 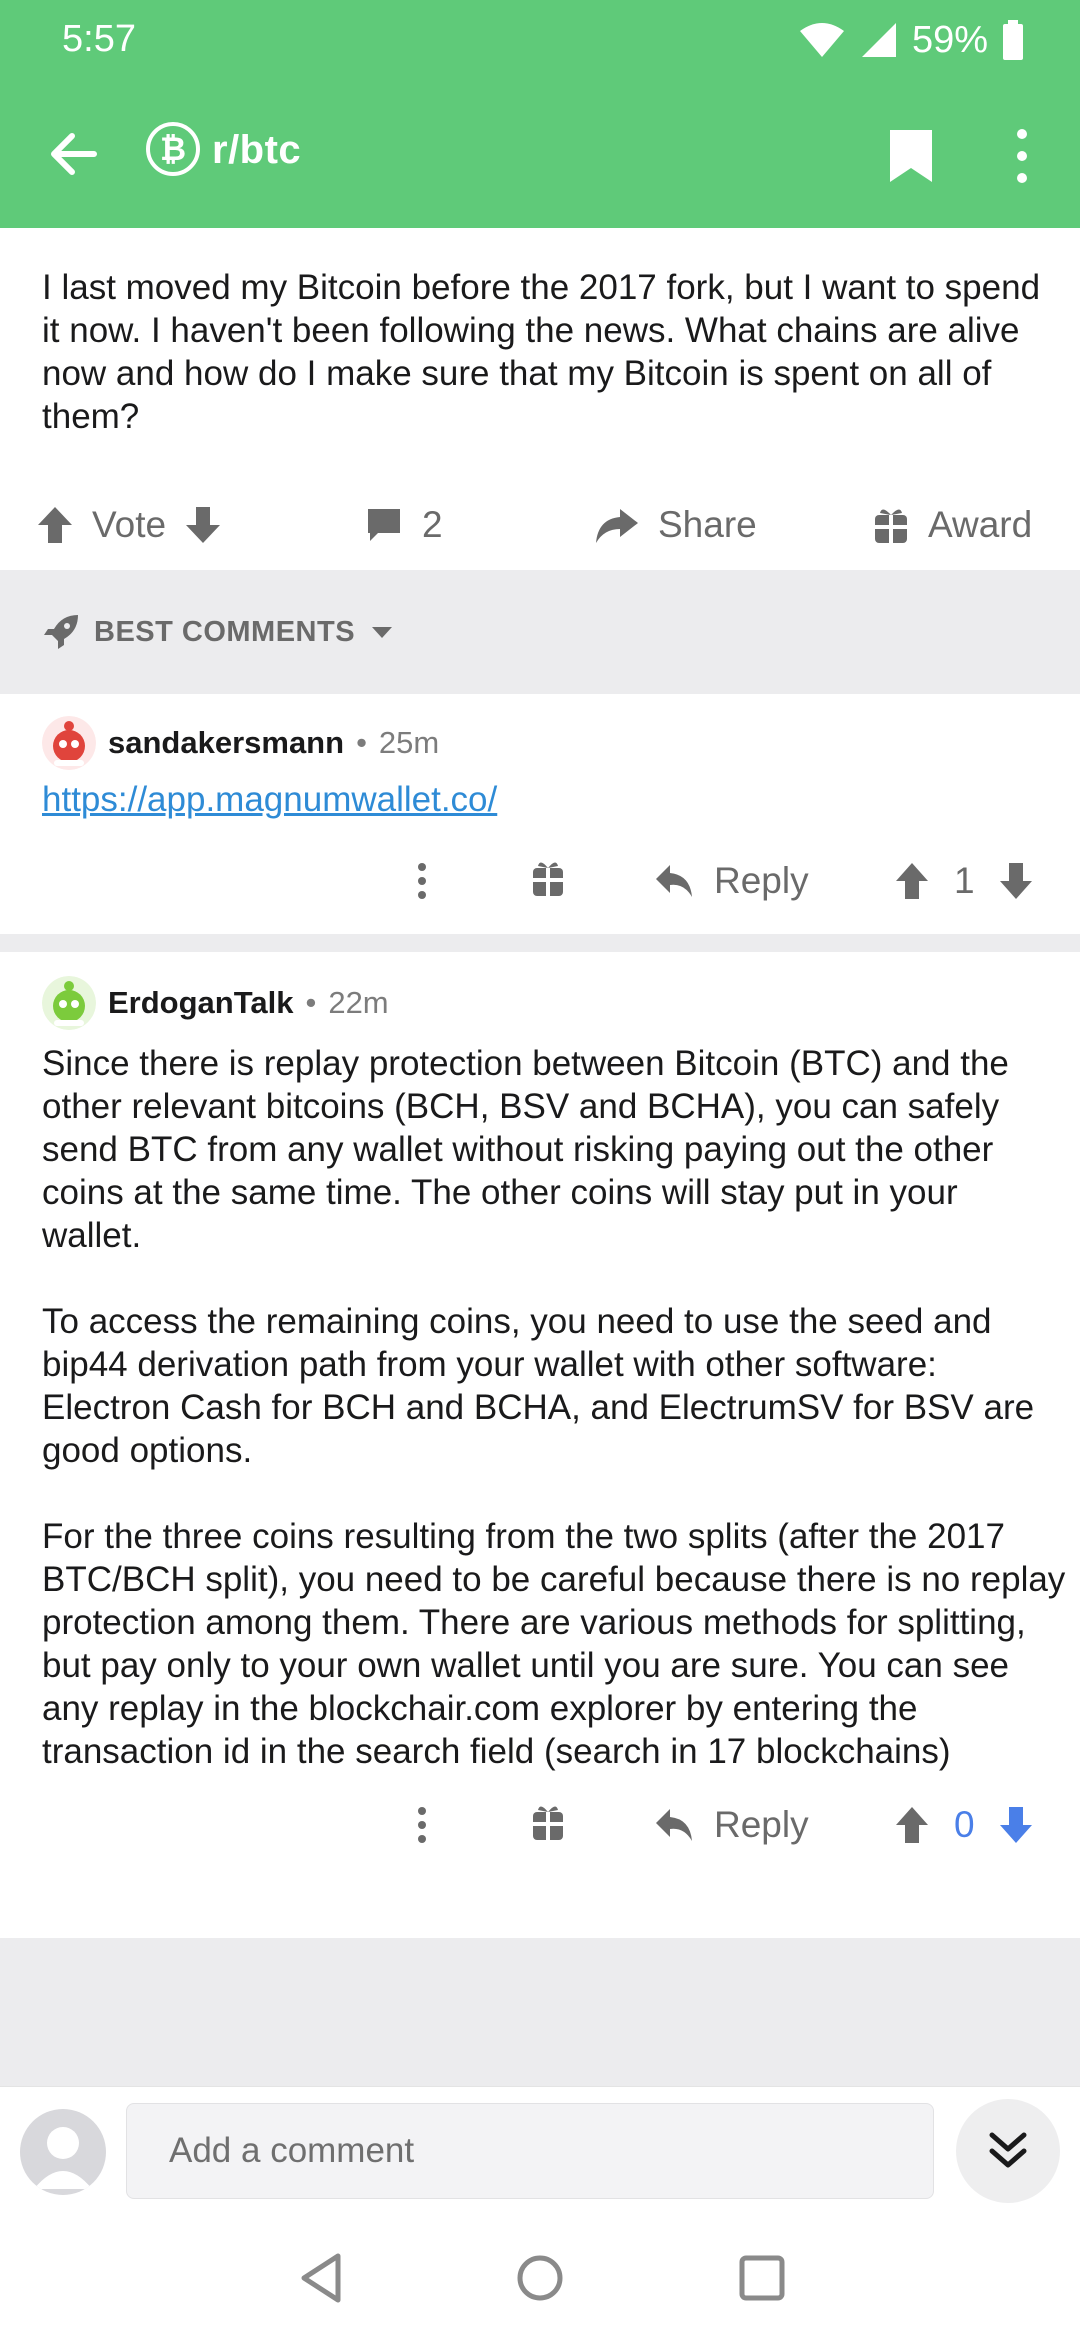 I want to click on comment-header: ErdoganTalk • 22m, so click(x=215, y=1003).